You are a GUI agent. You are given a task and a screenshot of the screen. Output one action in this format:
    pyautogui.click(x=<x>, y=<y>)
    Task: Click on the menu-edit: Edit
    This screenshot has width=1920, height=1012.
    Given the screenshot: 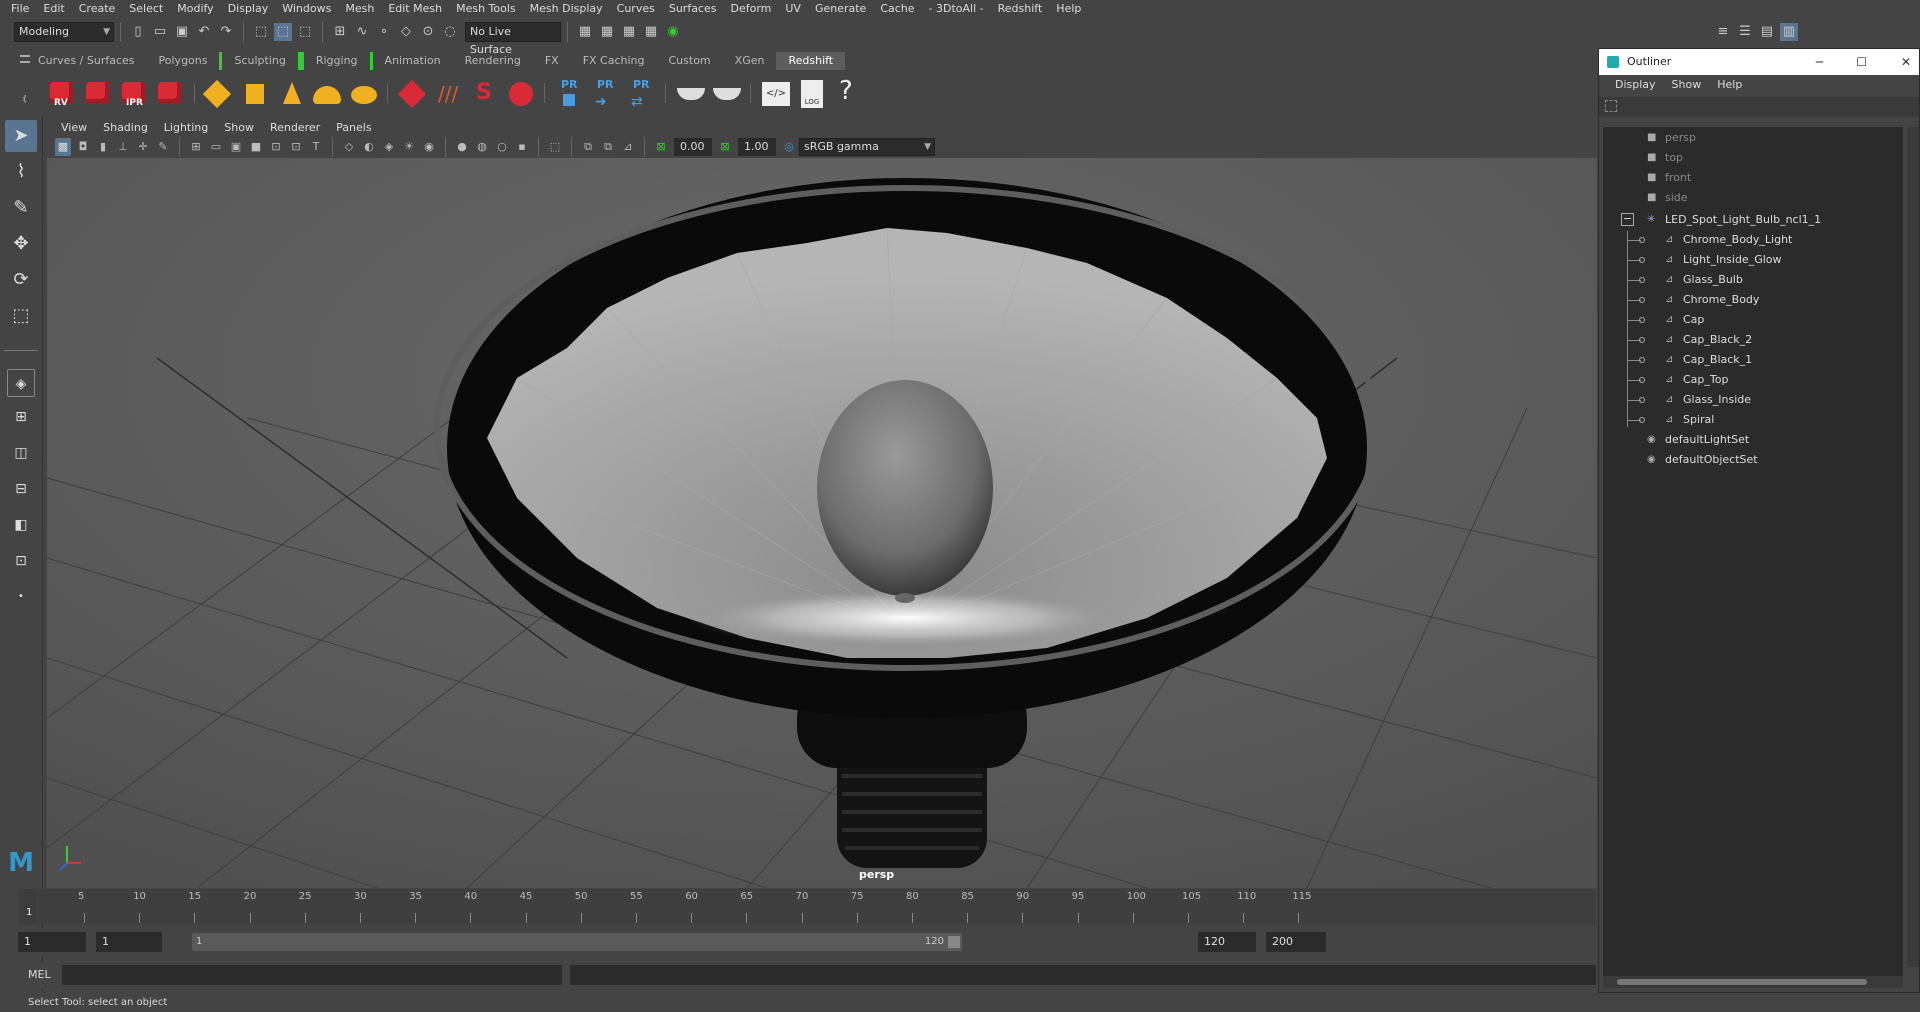 What is the action you would take?
    pyautogui.click(x=53, y=8)
    